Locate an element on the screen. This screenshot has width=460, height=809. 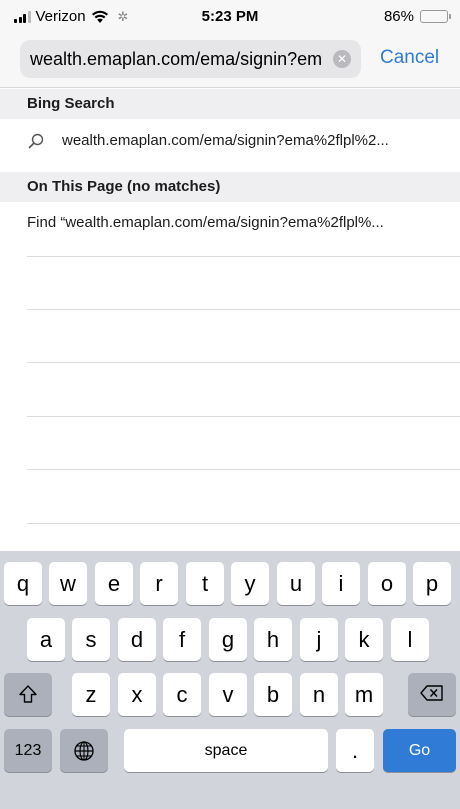
key-m: m is located at coordinates (364, 694).